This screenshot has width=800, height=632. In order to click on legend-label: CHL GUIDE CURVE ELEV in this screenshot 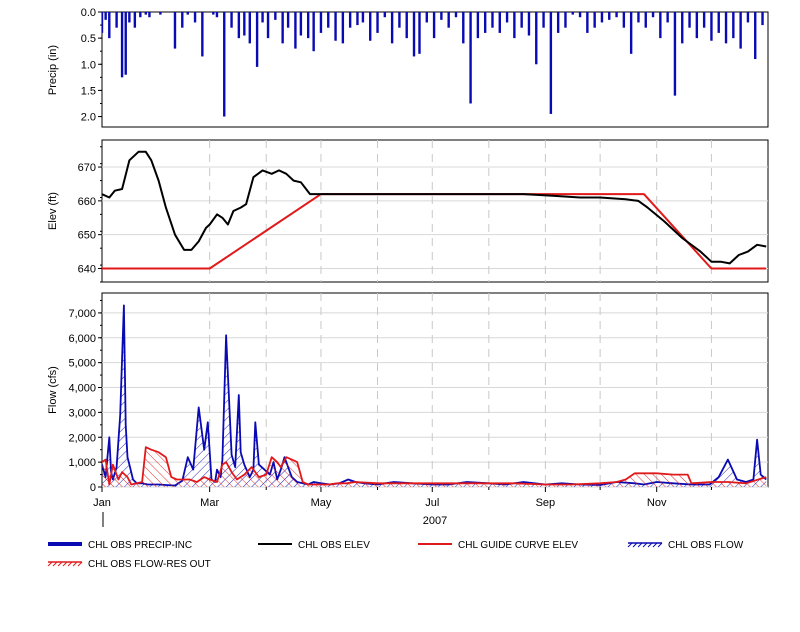, I will do `click(518, 545)`.